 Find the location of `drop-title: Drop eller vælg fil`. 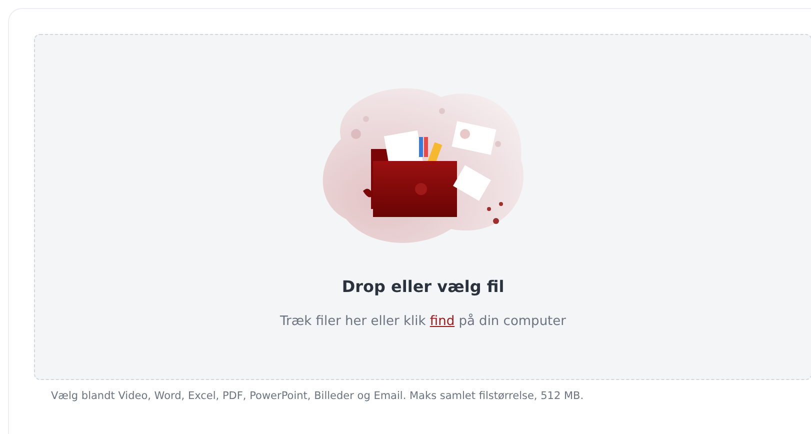

drop-title: Drop eller vælg fil is located at coordinates (423, 286).